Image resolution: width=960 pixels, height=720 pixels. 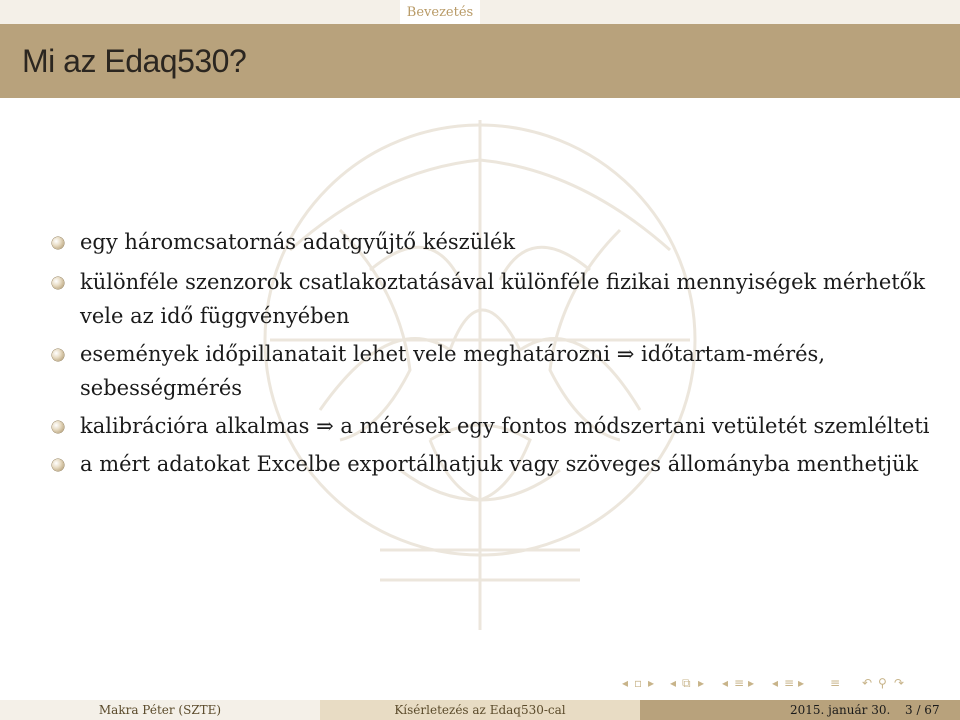 What do you see at coordinates (801, 683) in the screenshot?
I see `nav-next-document-icon: ▸` at bounding box center [801, 683].